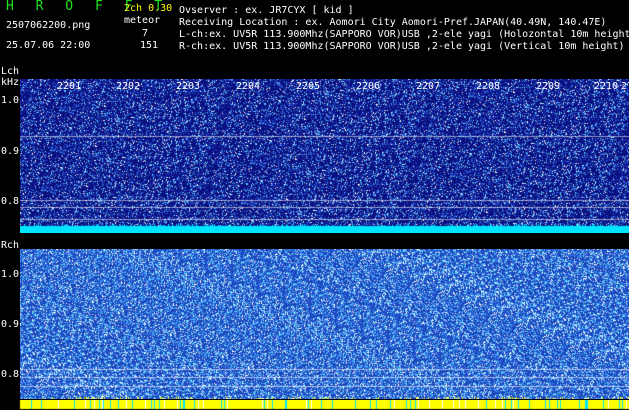 This screenshot has width=629, height=410. Describe the element at coordinates (149, 45) in the screenshot. I see `rch-meteor-count: 151` at that location.